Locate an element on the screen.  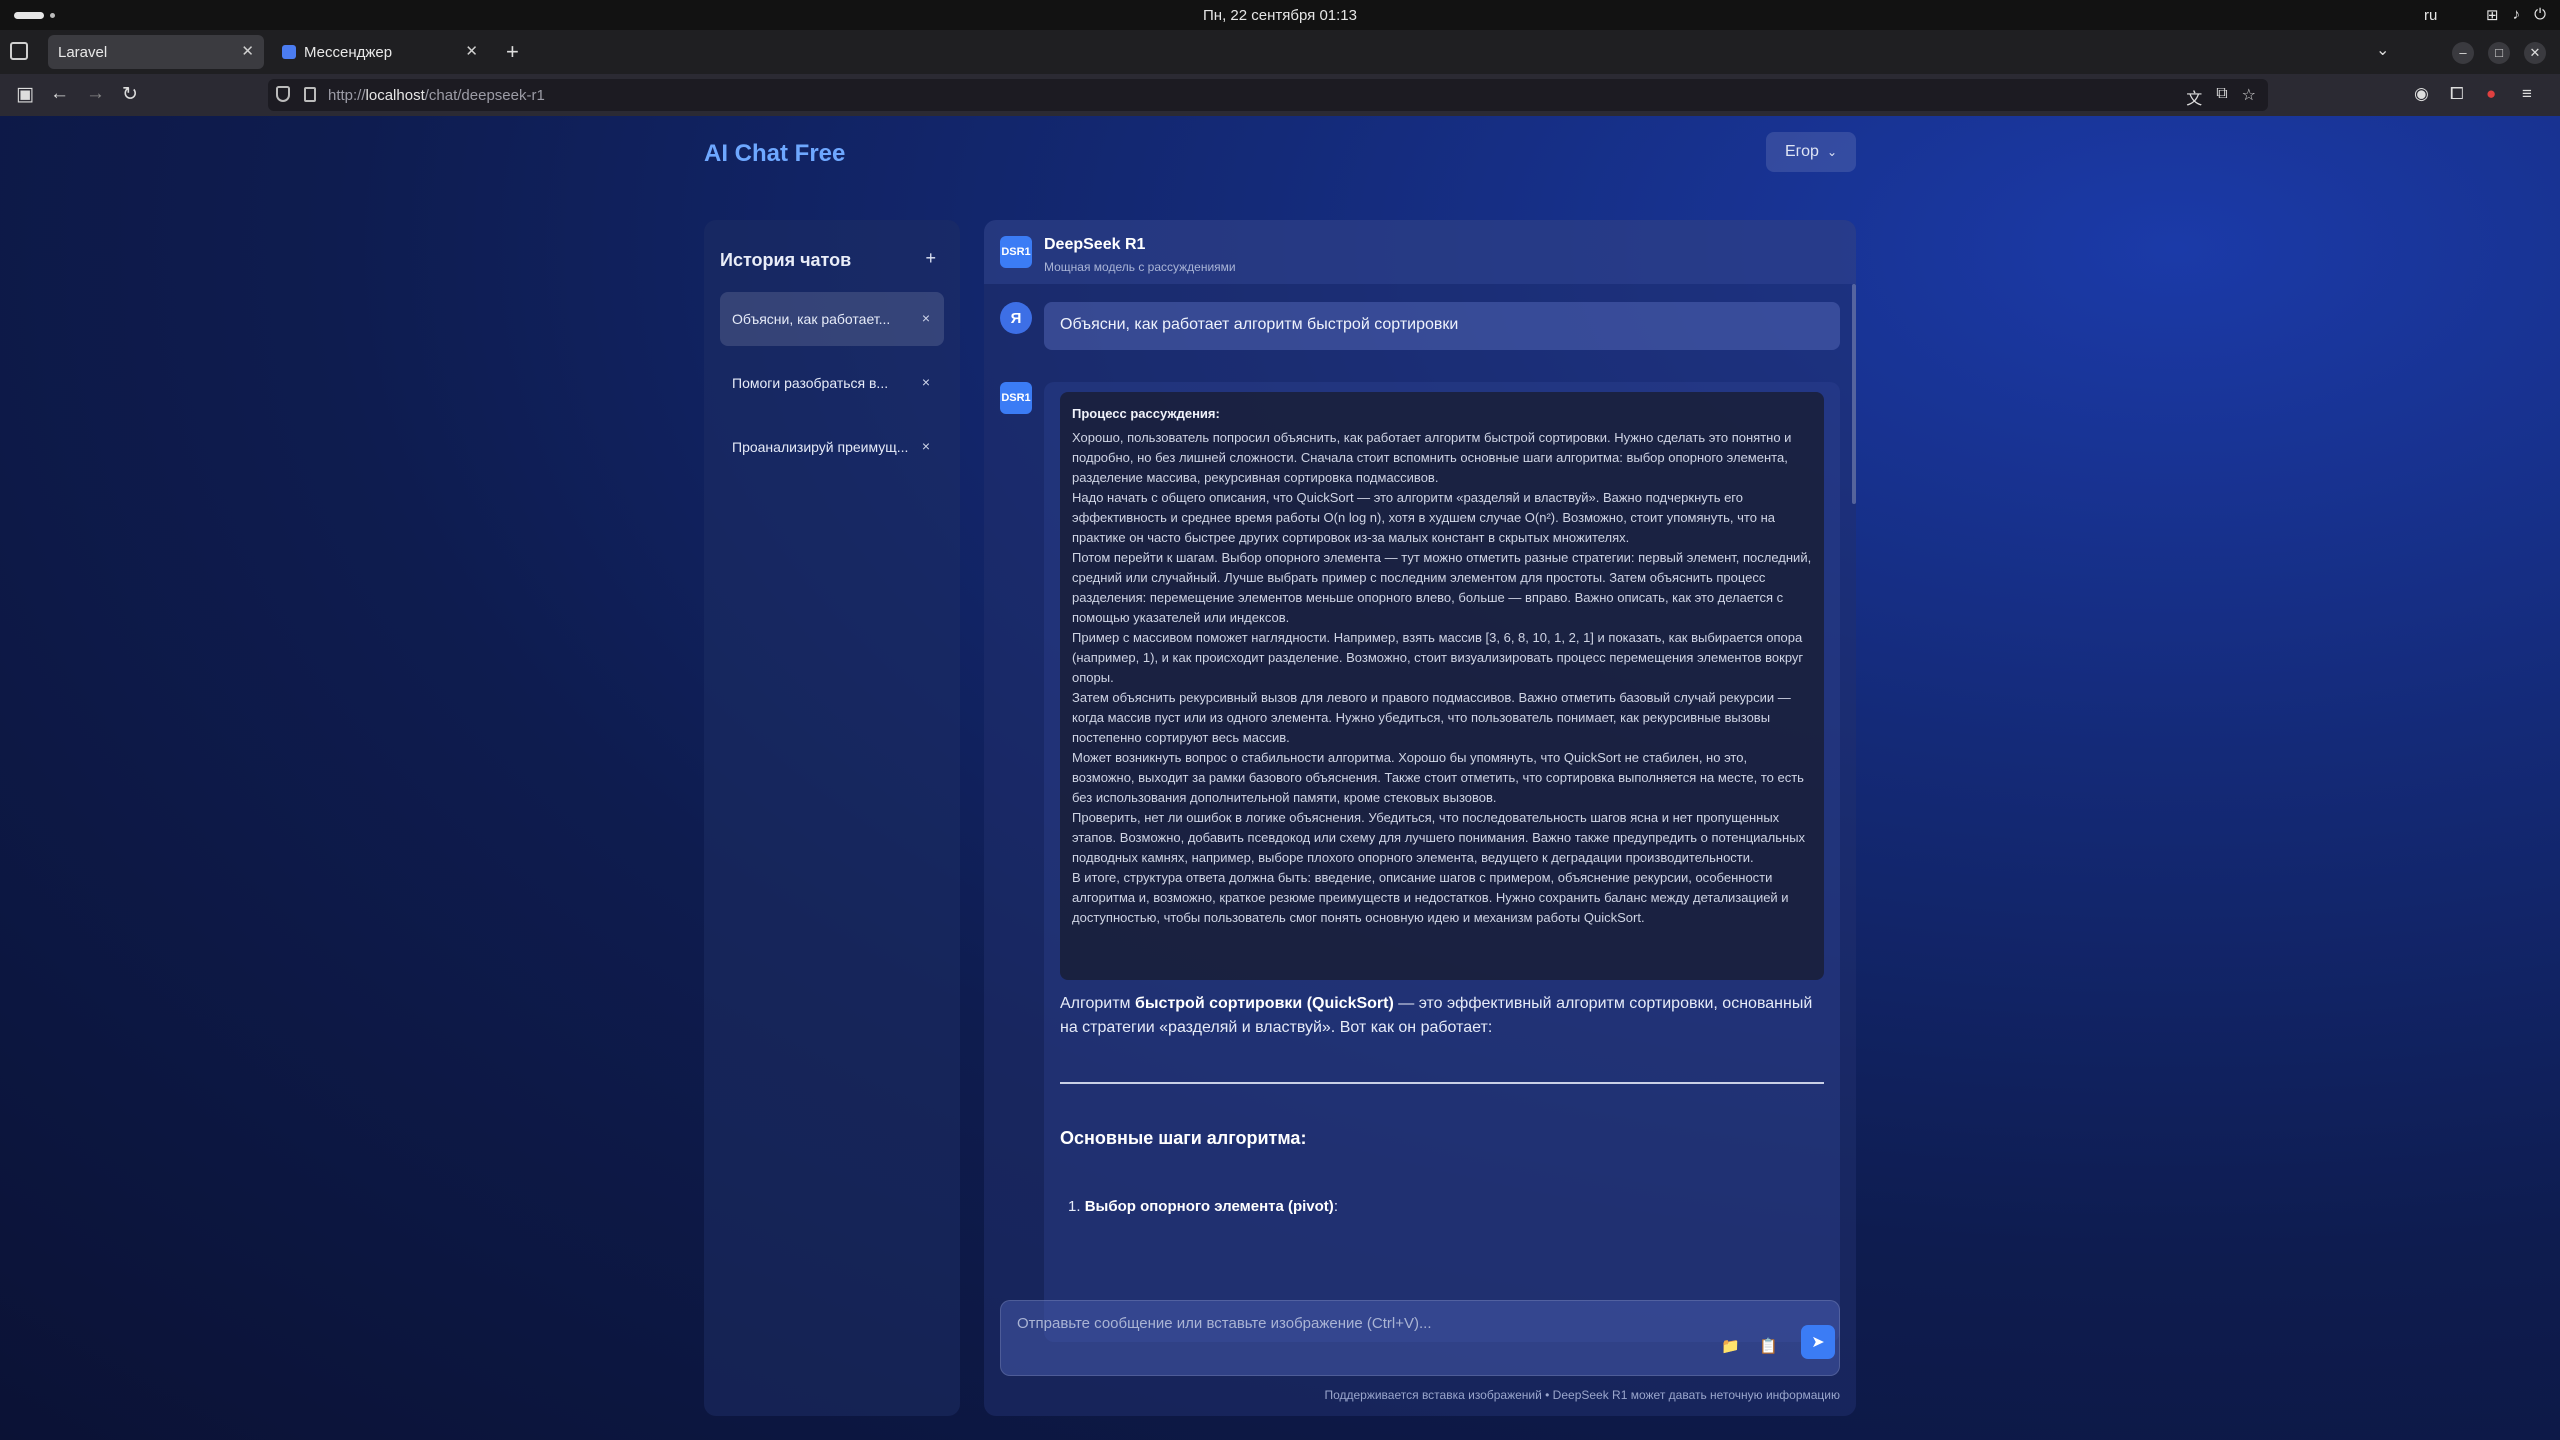
system-clock: Пн, 22 сентября 01:13 is located at coordinates (1280, 15).